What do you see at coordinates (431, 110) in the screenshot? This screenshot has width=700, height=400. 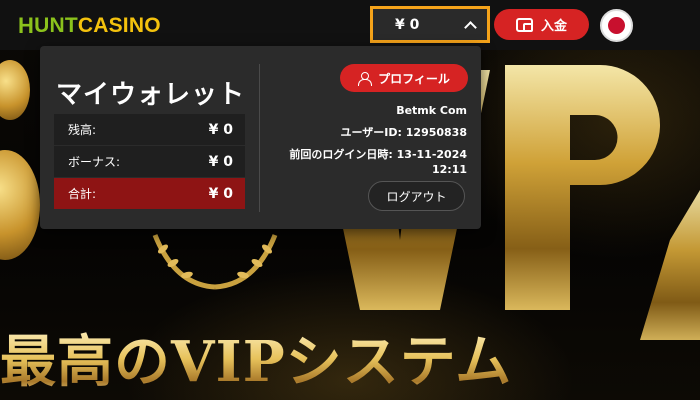 I see `username: Betmk Com` at bounding box center [431, 110].